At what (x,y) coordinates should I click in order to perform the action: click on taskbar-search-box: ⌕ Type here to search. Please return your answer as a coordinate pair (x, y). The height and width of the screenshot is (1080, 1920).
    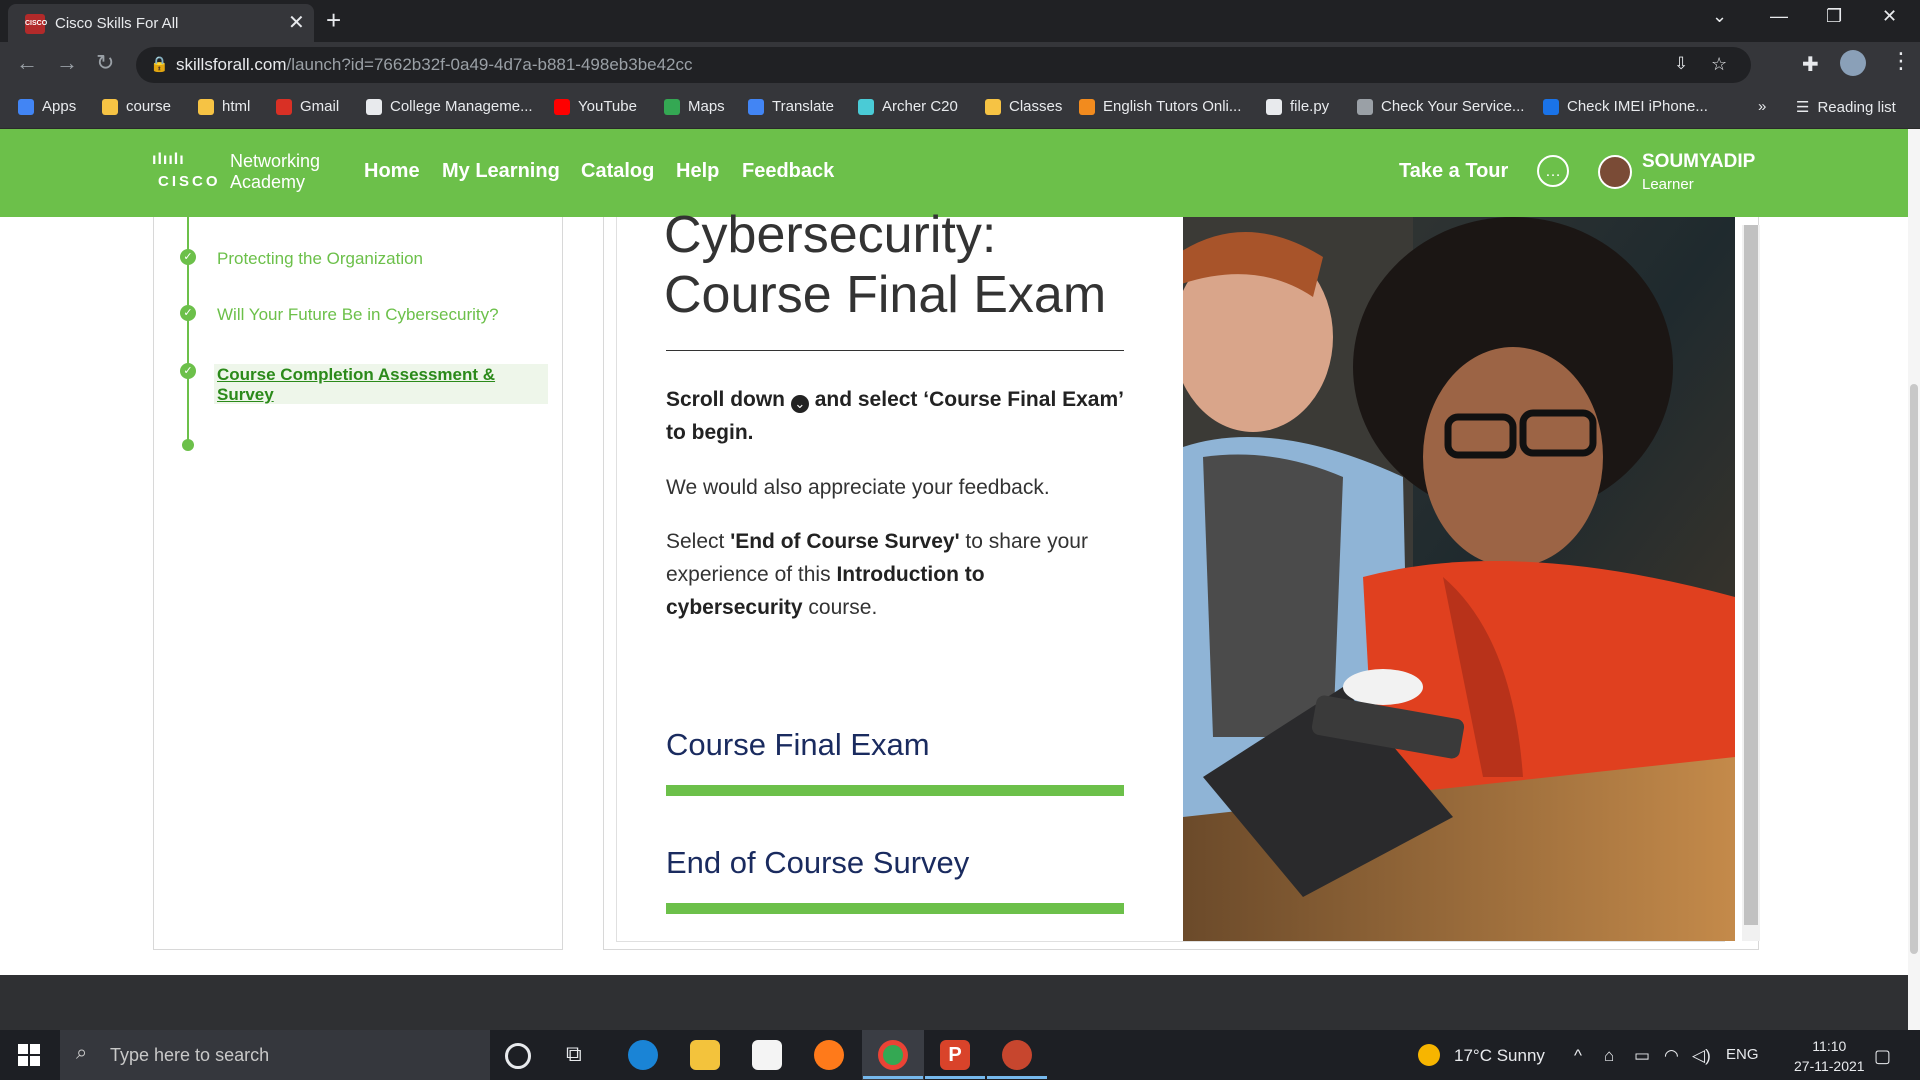
    Looking at the image, I should click on (275, 1055).